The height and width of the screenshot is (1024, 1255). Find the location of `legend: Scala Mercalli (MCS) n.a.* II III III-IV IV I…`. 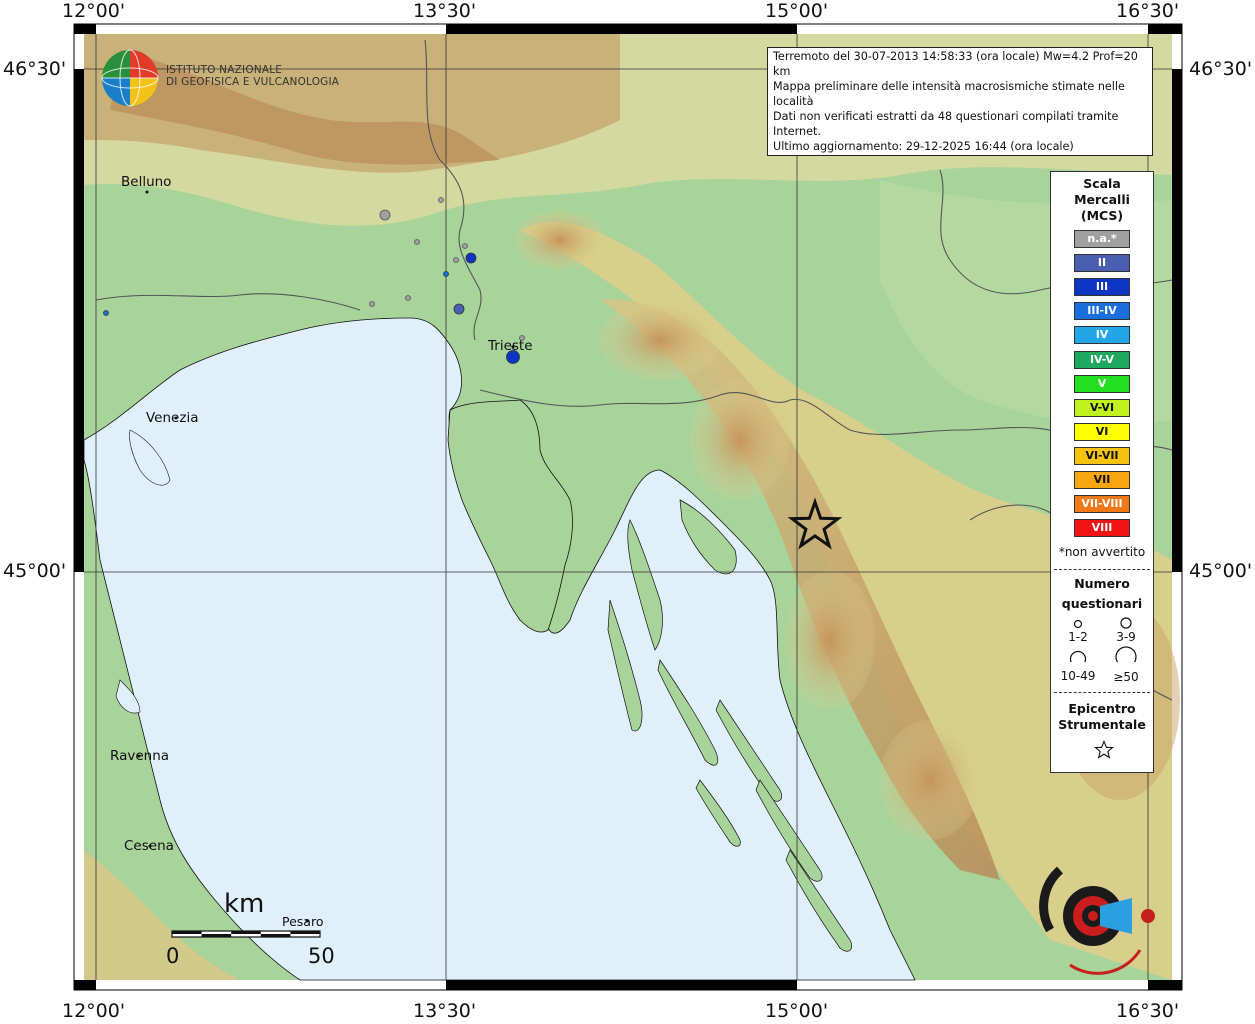

legend: Scala Mercalli (MCS) n.a.* II III III-IV IV I… is located at coordinates (1102, 472).